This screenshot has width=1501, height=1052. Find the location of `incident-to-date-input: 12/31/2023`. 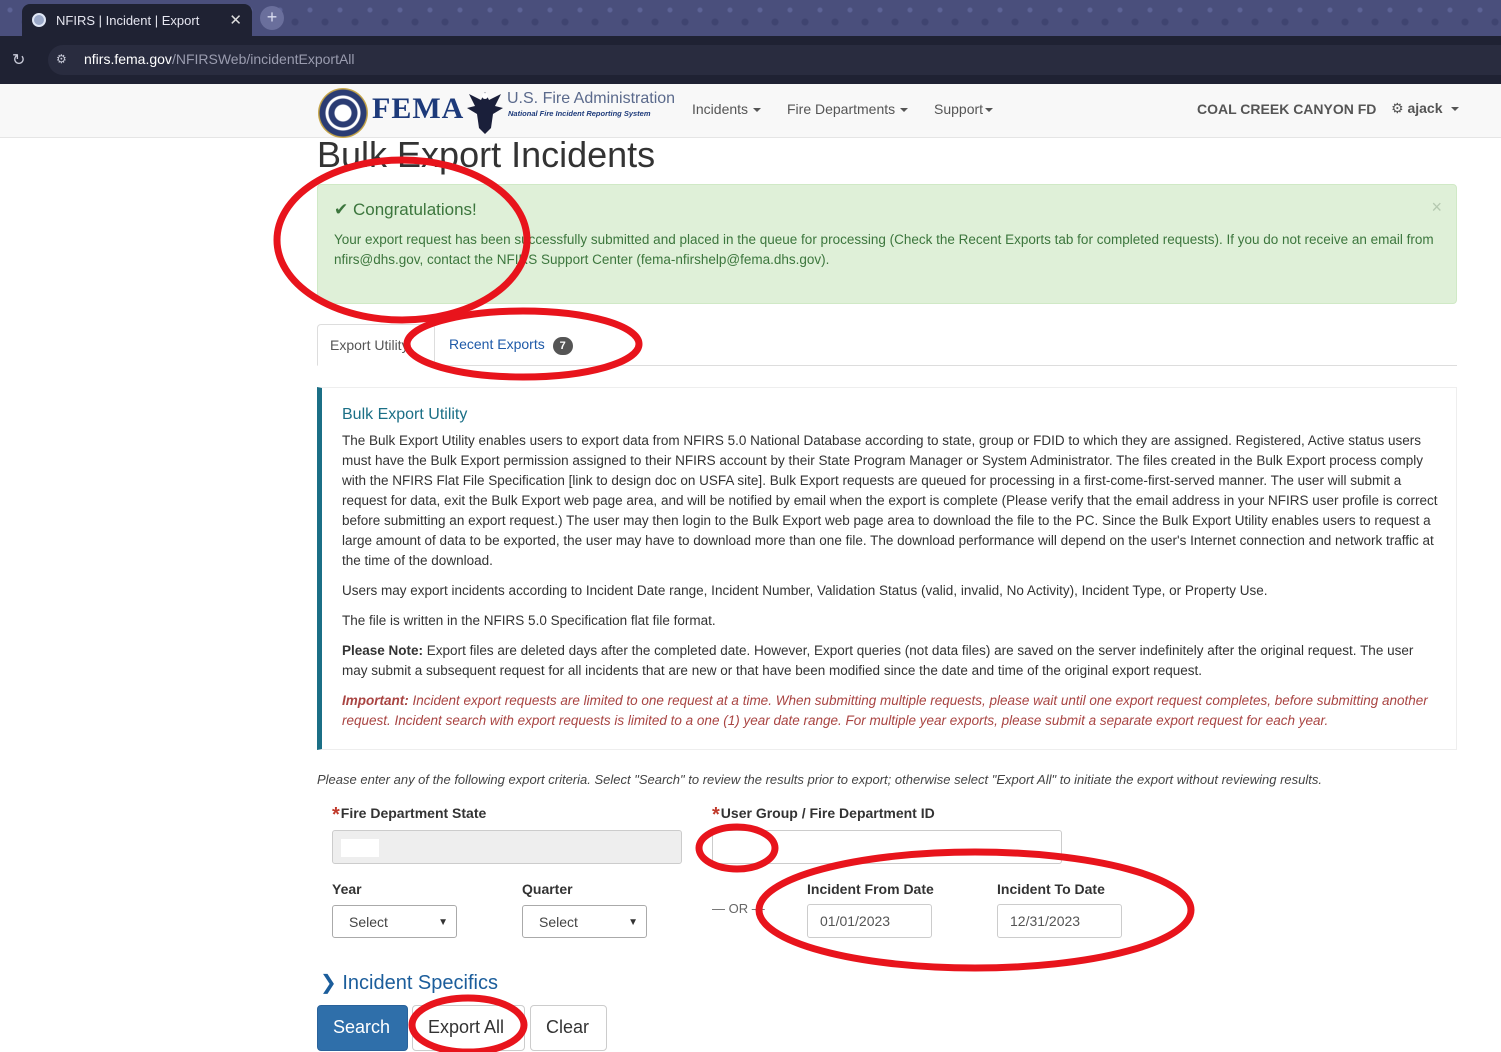

incident-to-date-input: 12/31/2023 is located at coordinates (1059, 921).